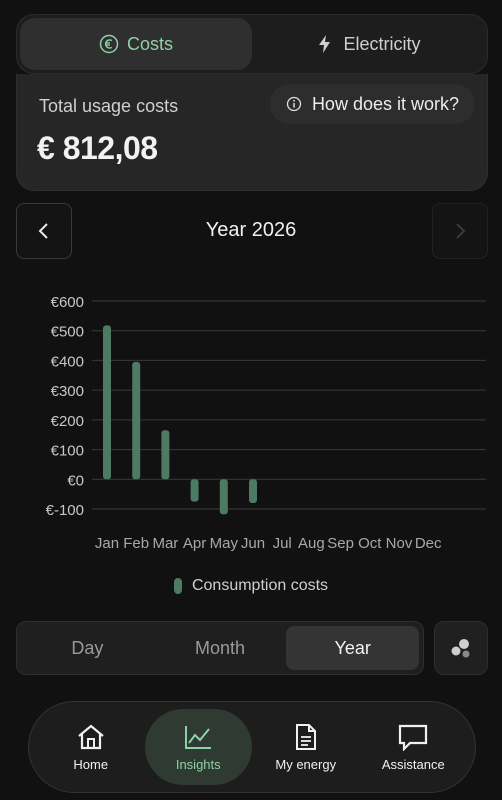 This screenshot has width=502, height=800. Describe the element at coordinates (294, 104) in the screenshot. I see `info-icon` at that location.